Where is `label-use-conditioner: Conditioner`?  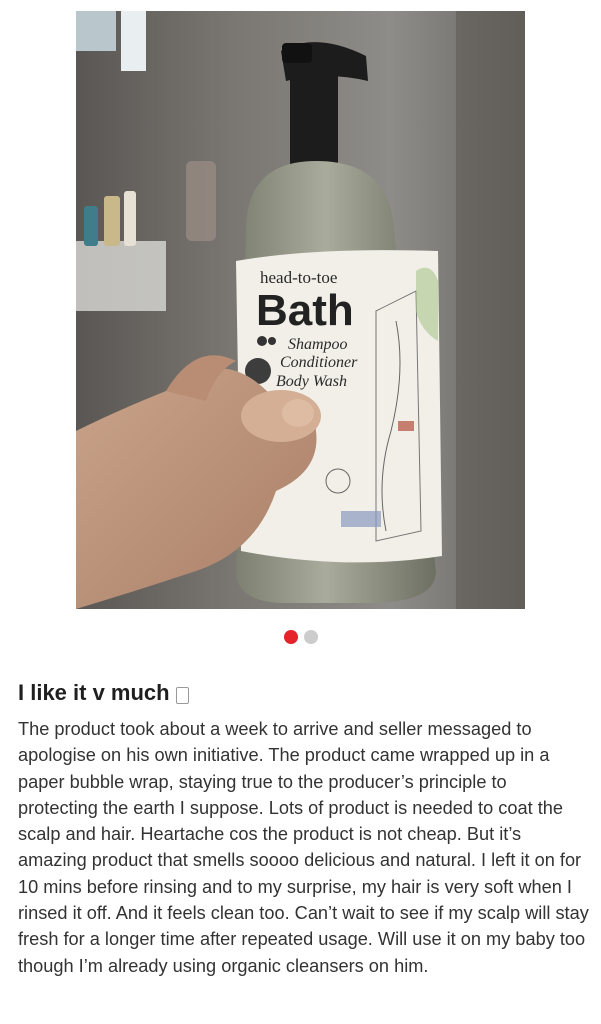 label-use-conditioner: Conditioner is located at coordinates (319, 362).